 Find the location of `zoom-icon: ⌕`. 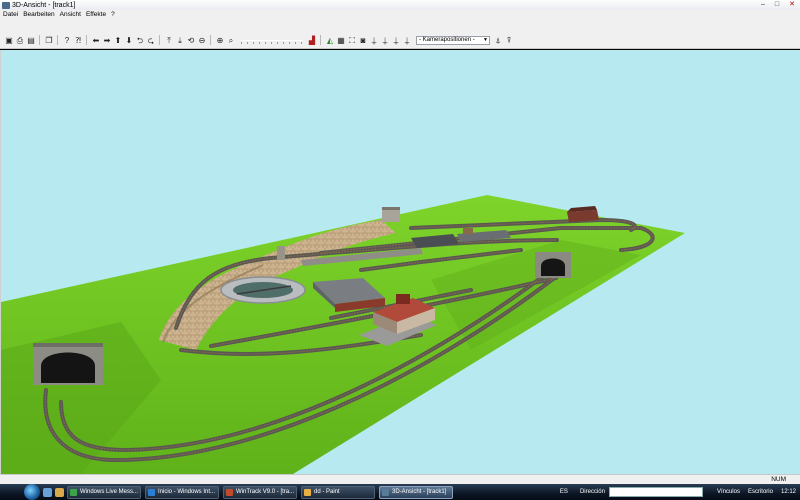

zoom-icon: ⌕ is located at coordinates (231, 40).